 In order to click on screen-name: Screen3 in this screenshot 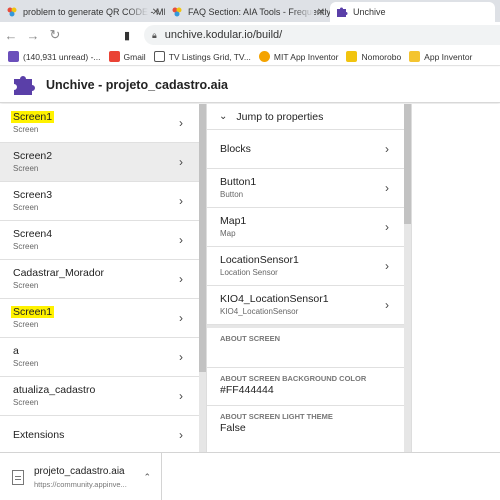, I will do `click(33, 195)`.